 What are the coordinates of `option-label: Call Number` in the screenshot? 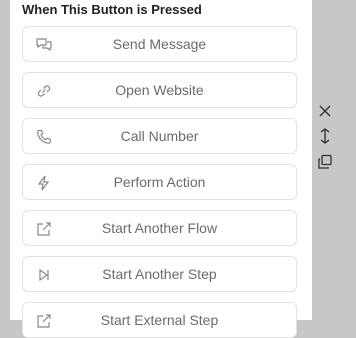 It's located at (159, 136).